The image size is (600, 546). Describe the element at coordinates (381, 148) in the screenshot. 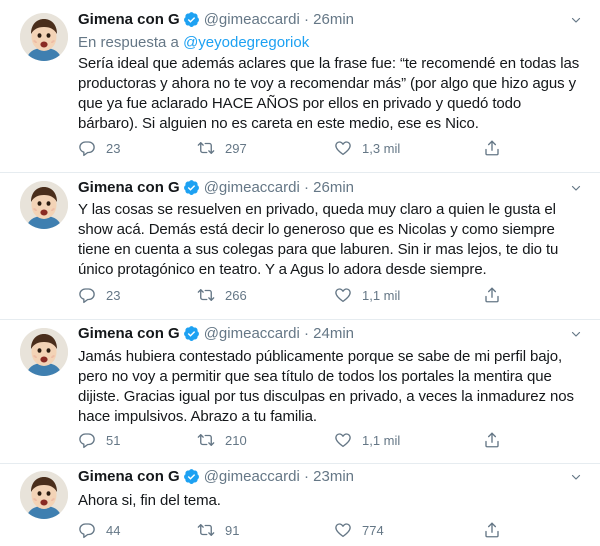

I see `like-count: 1,3 mil` at that location.